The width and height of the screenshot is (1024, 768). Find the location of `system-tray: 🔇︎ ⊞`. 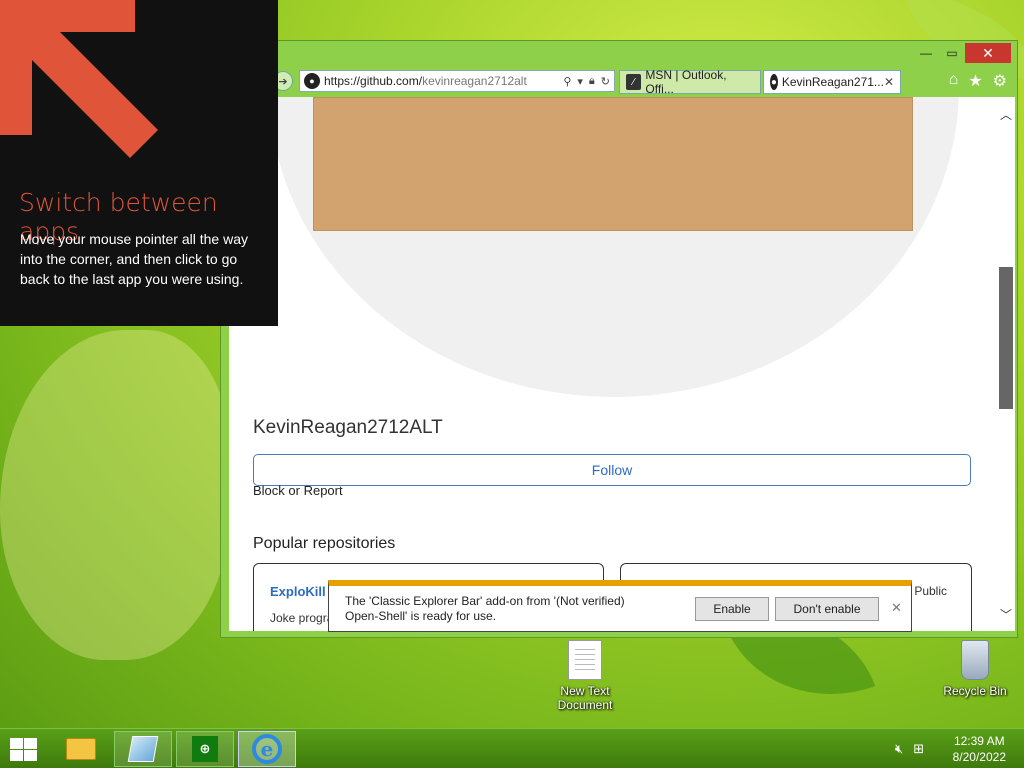

system-tray: 🔇︎ ⊞ is located at coordinates (909, 749).